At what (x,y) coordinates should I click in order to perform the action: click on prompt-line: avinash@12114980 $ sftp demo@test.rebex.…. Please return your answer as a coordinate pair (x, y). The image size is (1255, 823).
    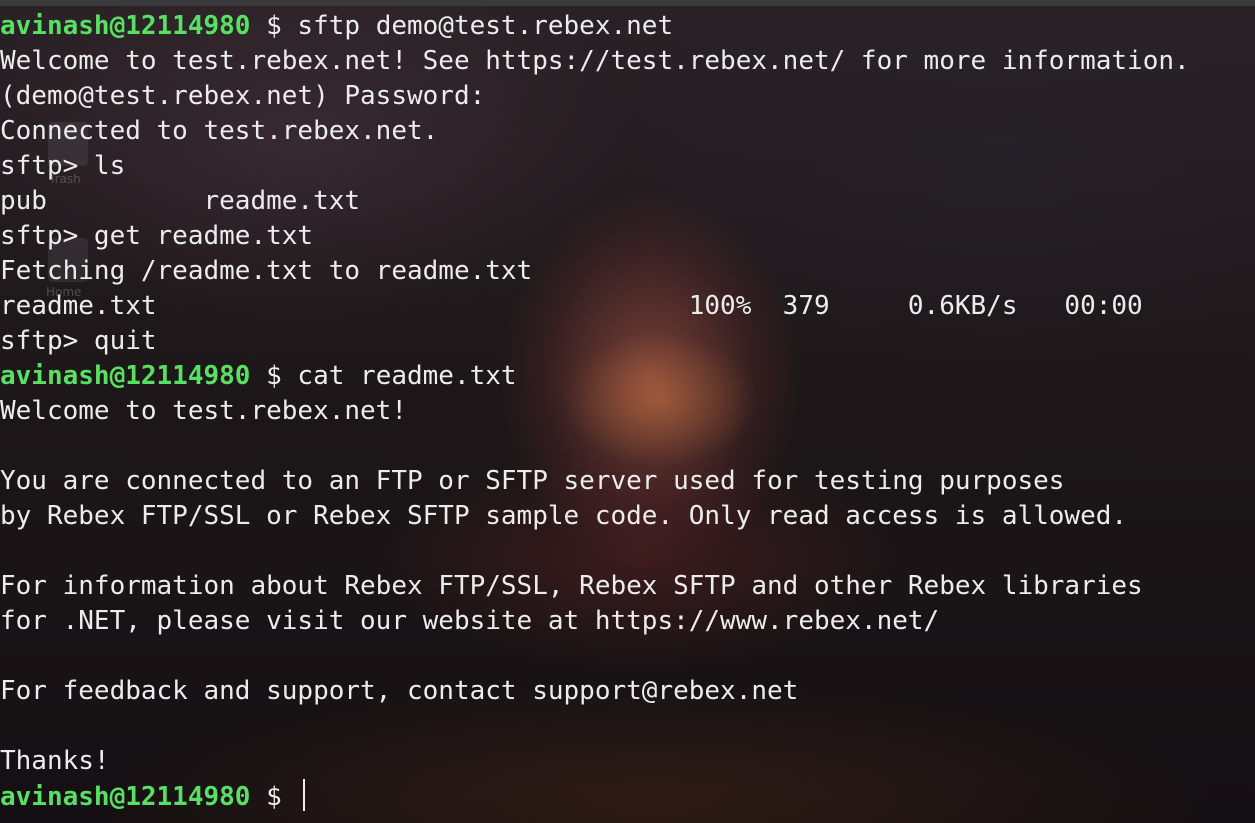
    Looking at the image, I should click on (595, 26).